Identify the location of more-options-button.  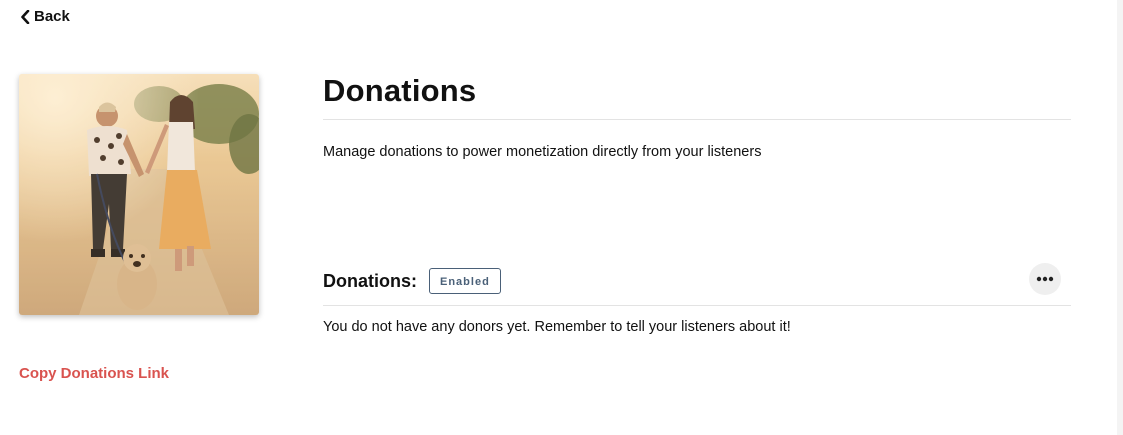
(1045, 279).